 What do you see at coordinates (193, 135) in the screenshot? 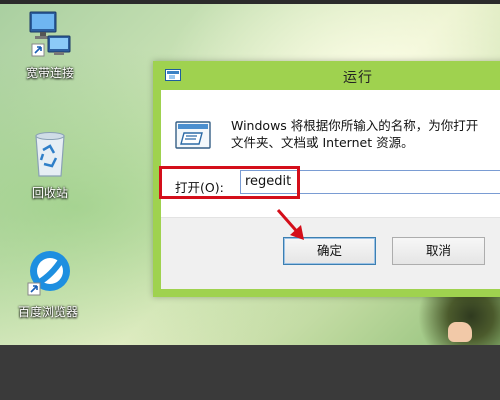
I see `run-icon` at bounding box center [193, 135].